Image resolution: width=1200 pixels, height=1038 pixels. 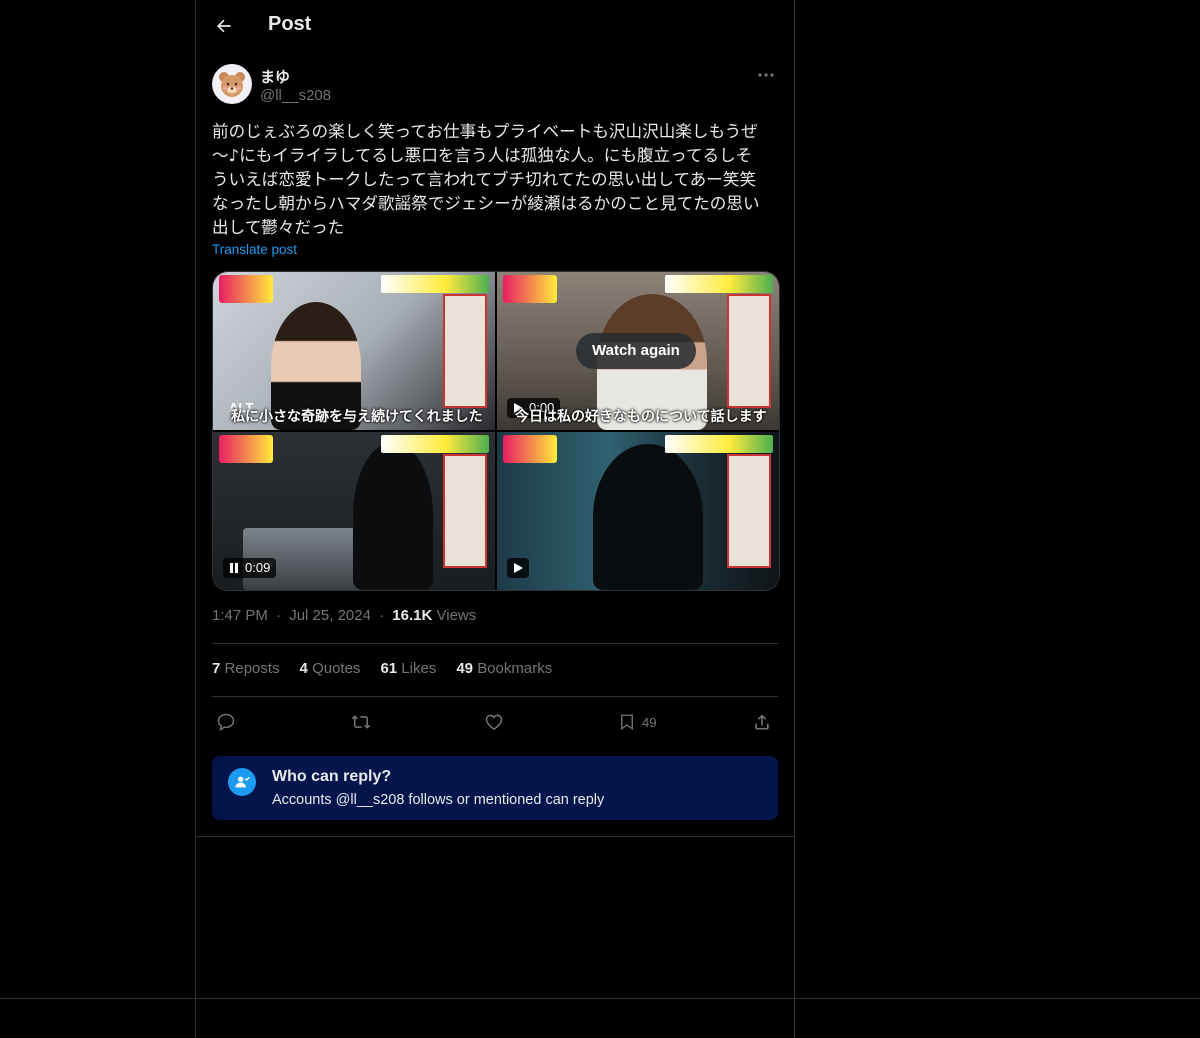 What do you see at coordinates (649, 722) in the screenshot?
I see `bookmark-count: 49` at bounding box center [649, 722].